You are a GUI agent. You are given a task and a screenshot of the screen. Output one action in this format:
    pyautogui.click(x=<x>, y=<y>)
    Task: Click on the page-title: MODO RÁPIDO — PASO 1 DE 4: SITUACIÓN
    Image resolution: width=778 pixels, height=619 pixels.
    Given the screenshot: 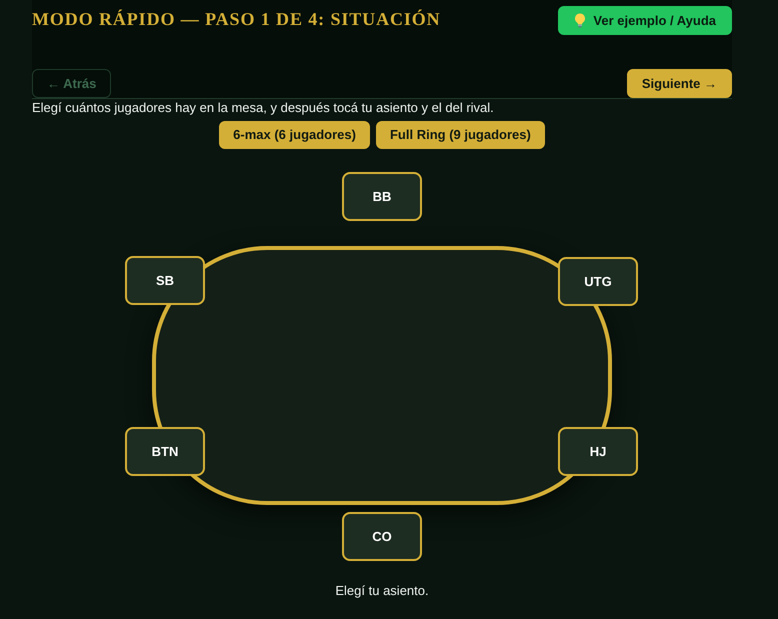 What is the action you would take?
    pyautogui.click(x=236, y=19)
    